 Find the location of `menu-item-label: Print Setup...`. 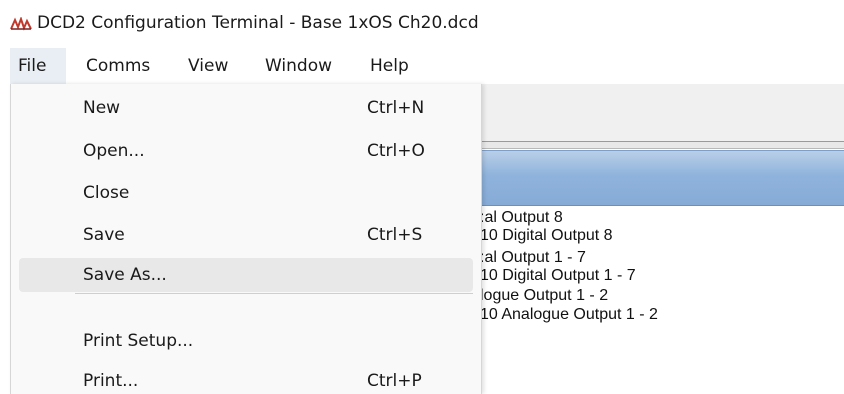

menu-item-label: Print Setup... is located at coordinates (138, 341).